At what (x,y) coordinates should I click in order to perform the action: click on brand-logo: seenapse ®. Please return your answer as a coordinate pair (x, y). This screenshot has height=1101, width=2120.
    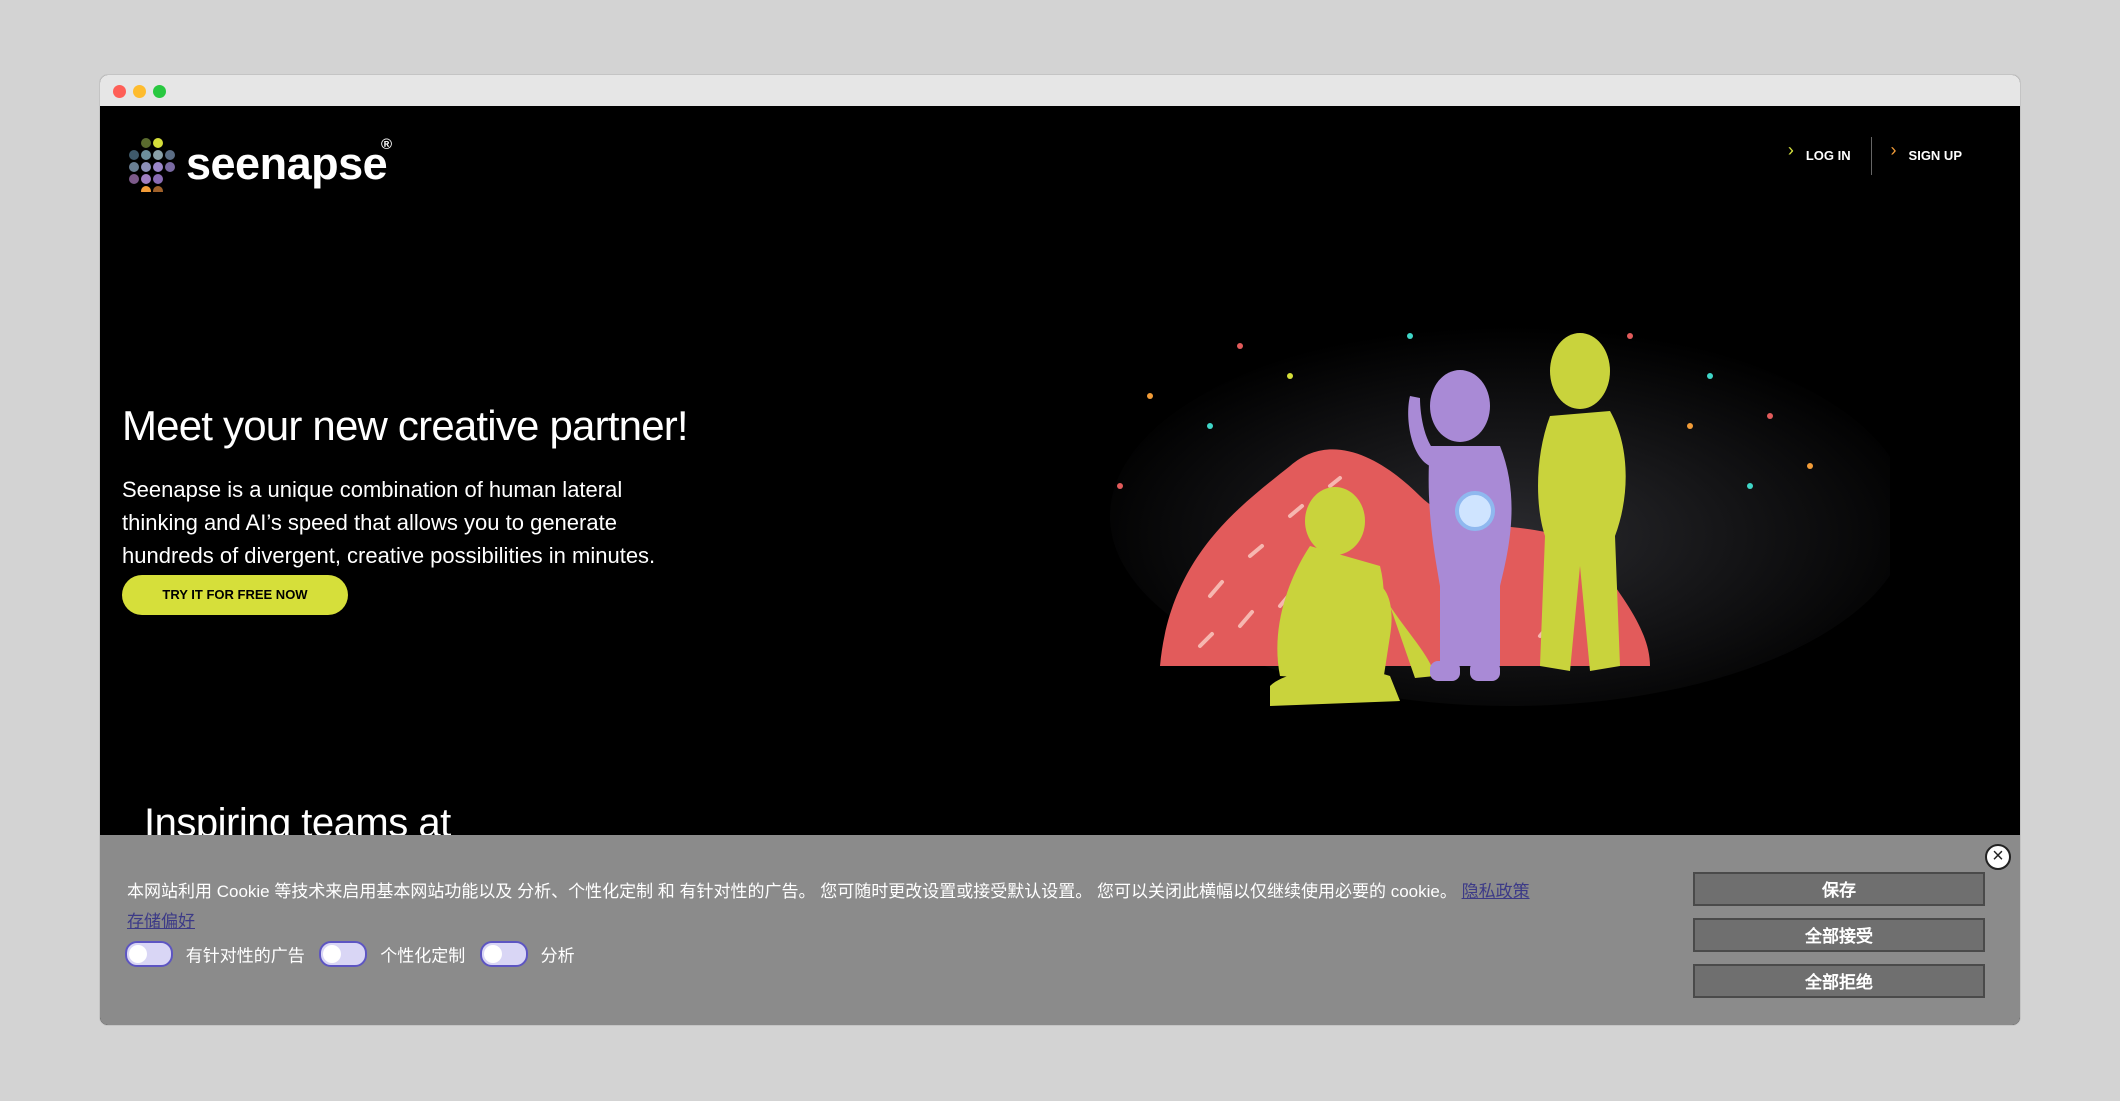
    Looking at the image, I should click on (266, 166).